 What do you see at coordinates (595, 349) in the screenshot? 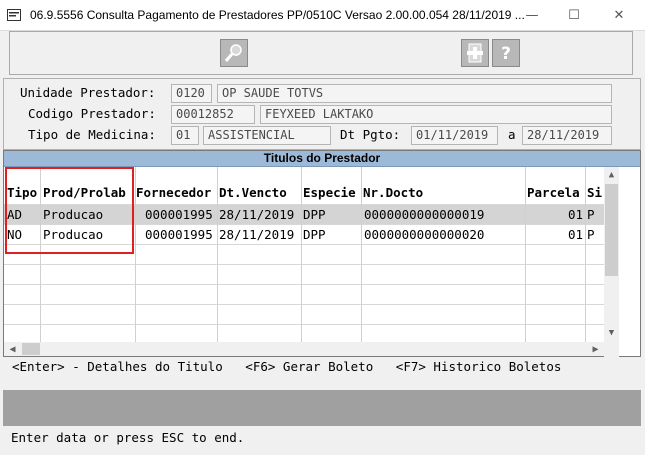
I see `scroll-right-icon: ▶` at bounding box center [595, 349].